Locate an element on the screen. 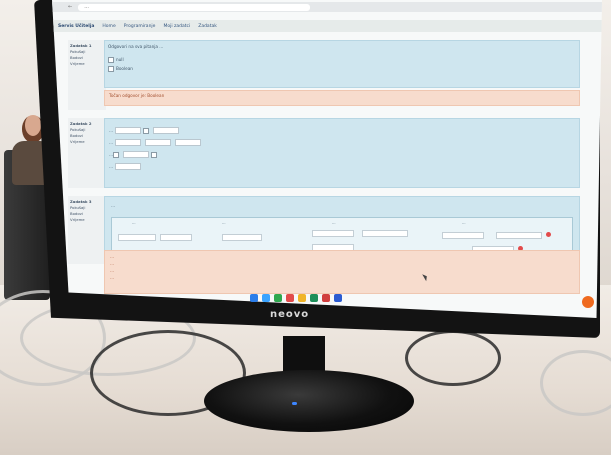 This screenshot has height=455, width=611. site-brand: Servis Učitelja is located at coordinates (76, 26).